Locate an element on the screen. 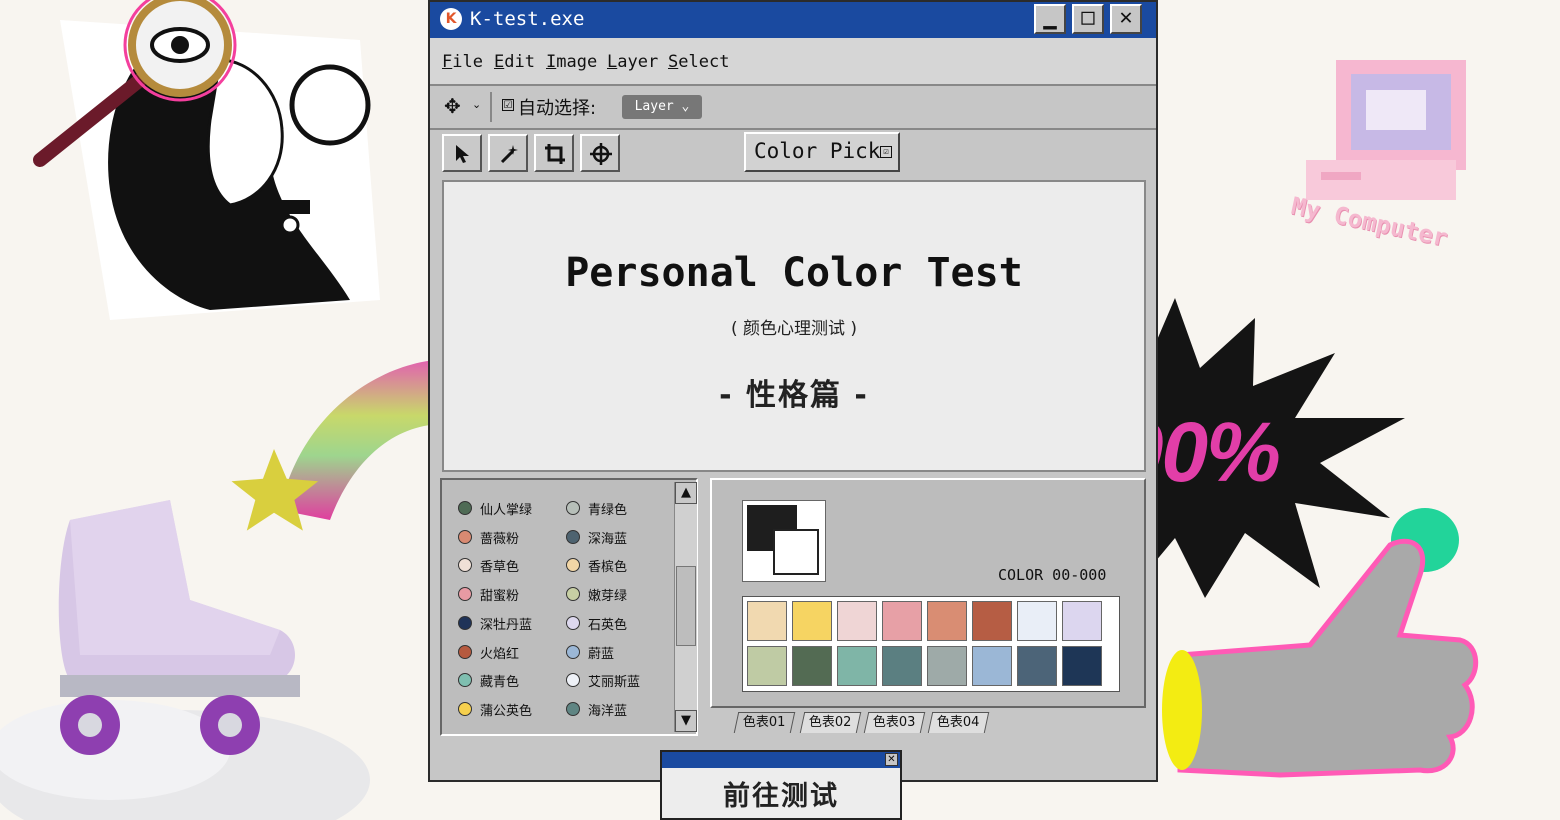 The height and width of the screenshot is (820, 1560). list-item: 艾丽斯蓝 is located at coordinates (621, 681).